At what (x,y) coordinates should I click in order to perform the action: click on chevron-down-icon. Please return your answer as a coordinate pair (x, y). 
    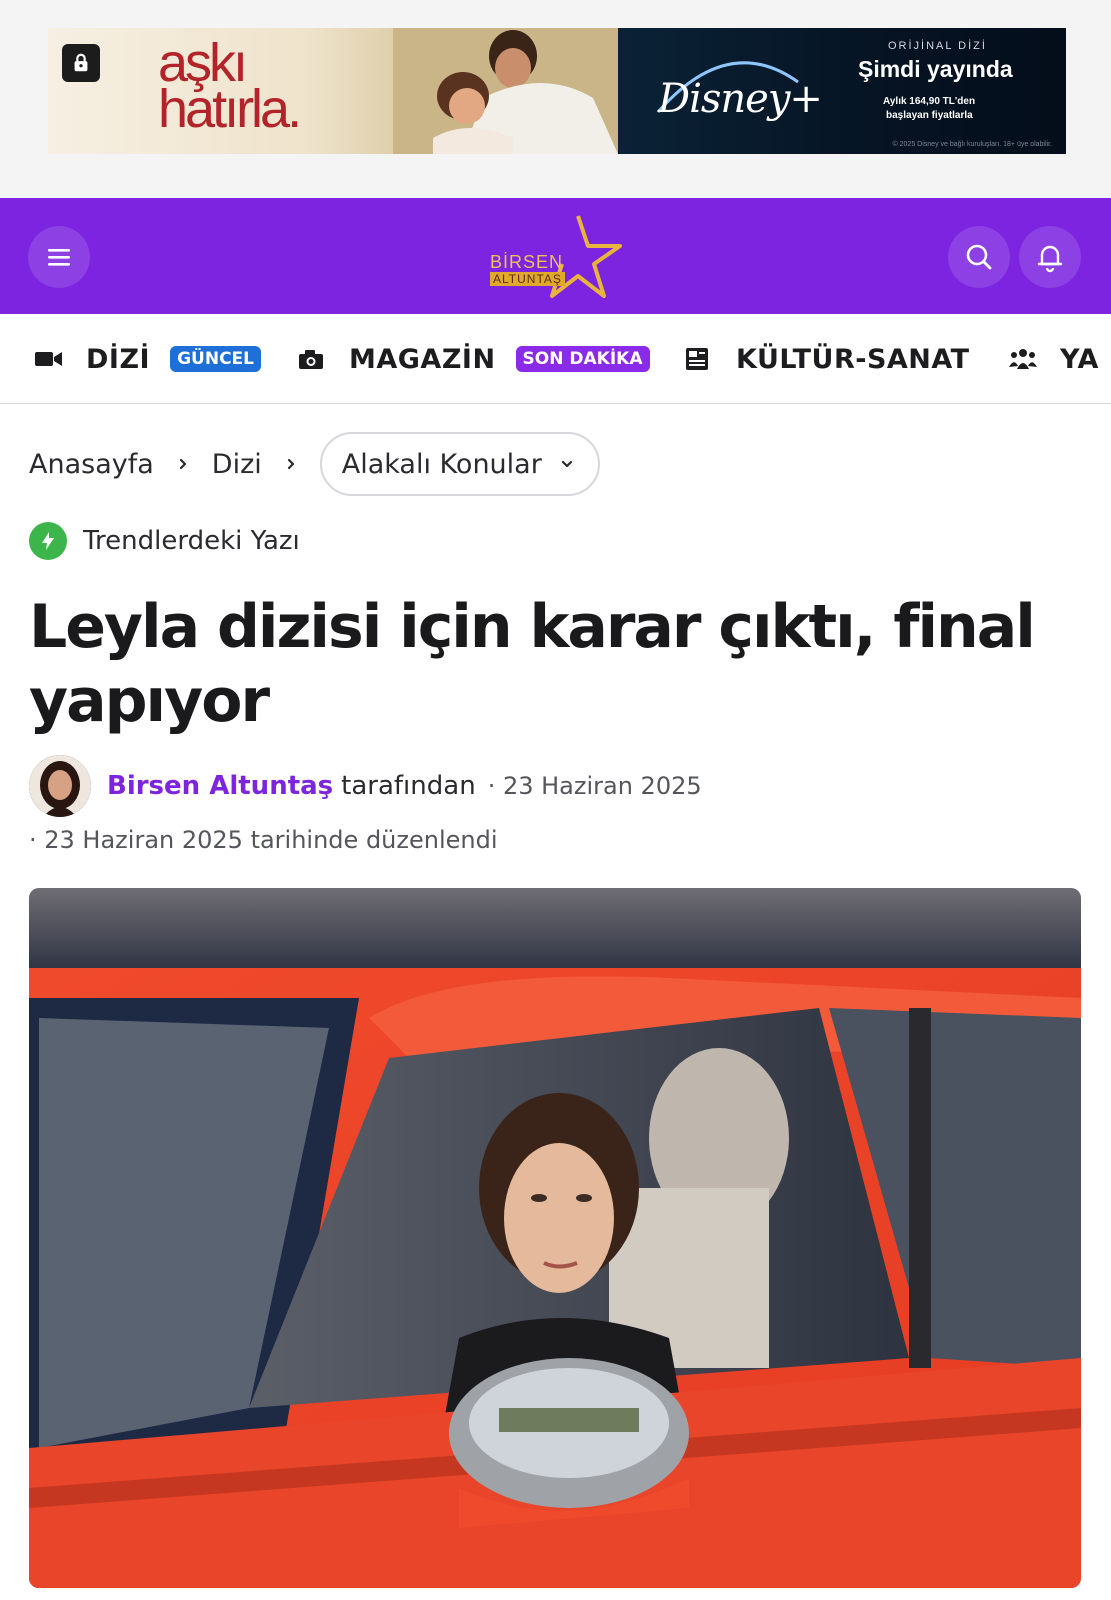
    Looking at the image, I should click on (566, 464).